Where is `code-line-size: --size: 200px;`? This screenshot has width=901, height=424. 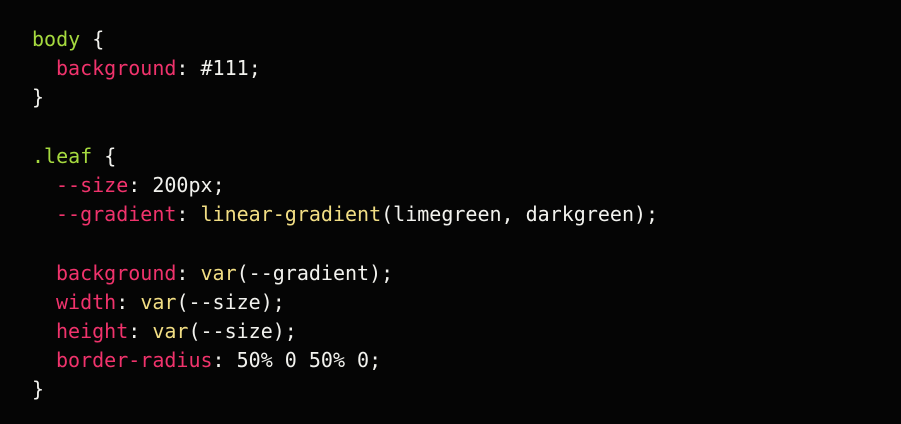
code-line-size: --size: 200px; is located at coordinates (466, 185).